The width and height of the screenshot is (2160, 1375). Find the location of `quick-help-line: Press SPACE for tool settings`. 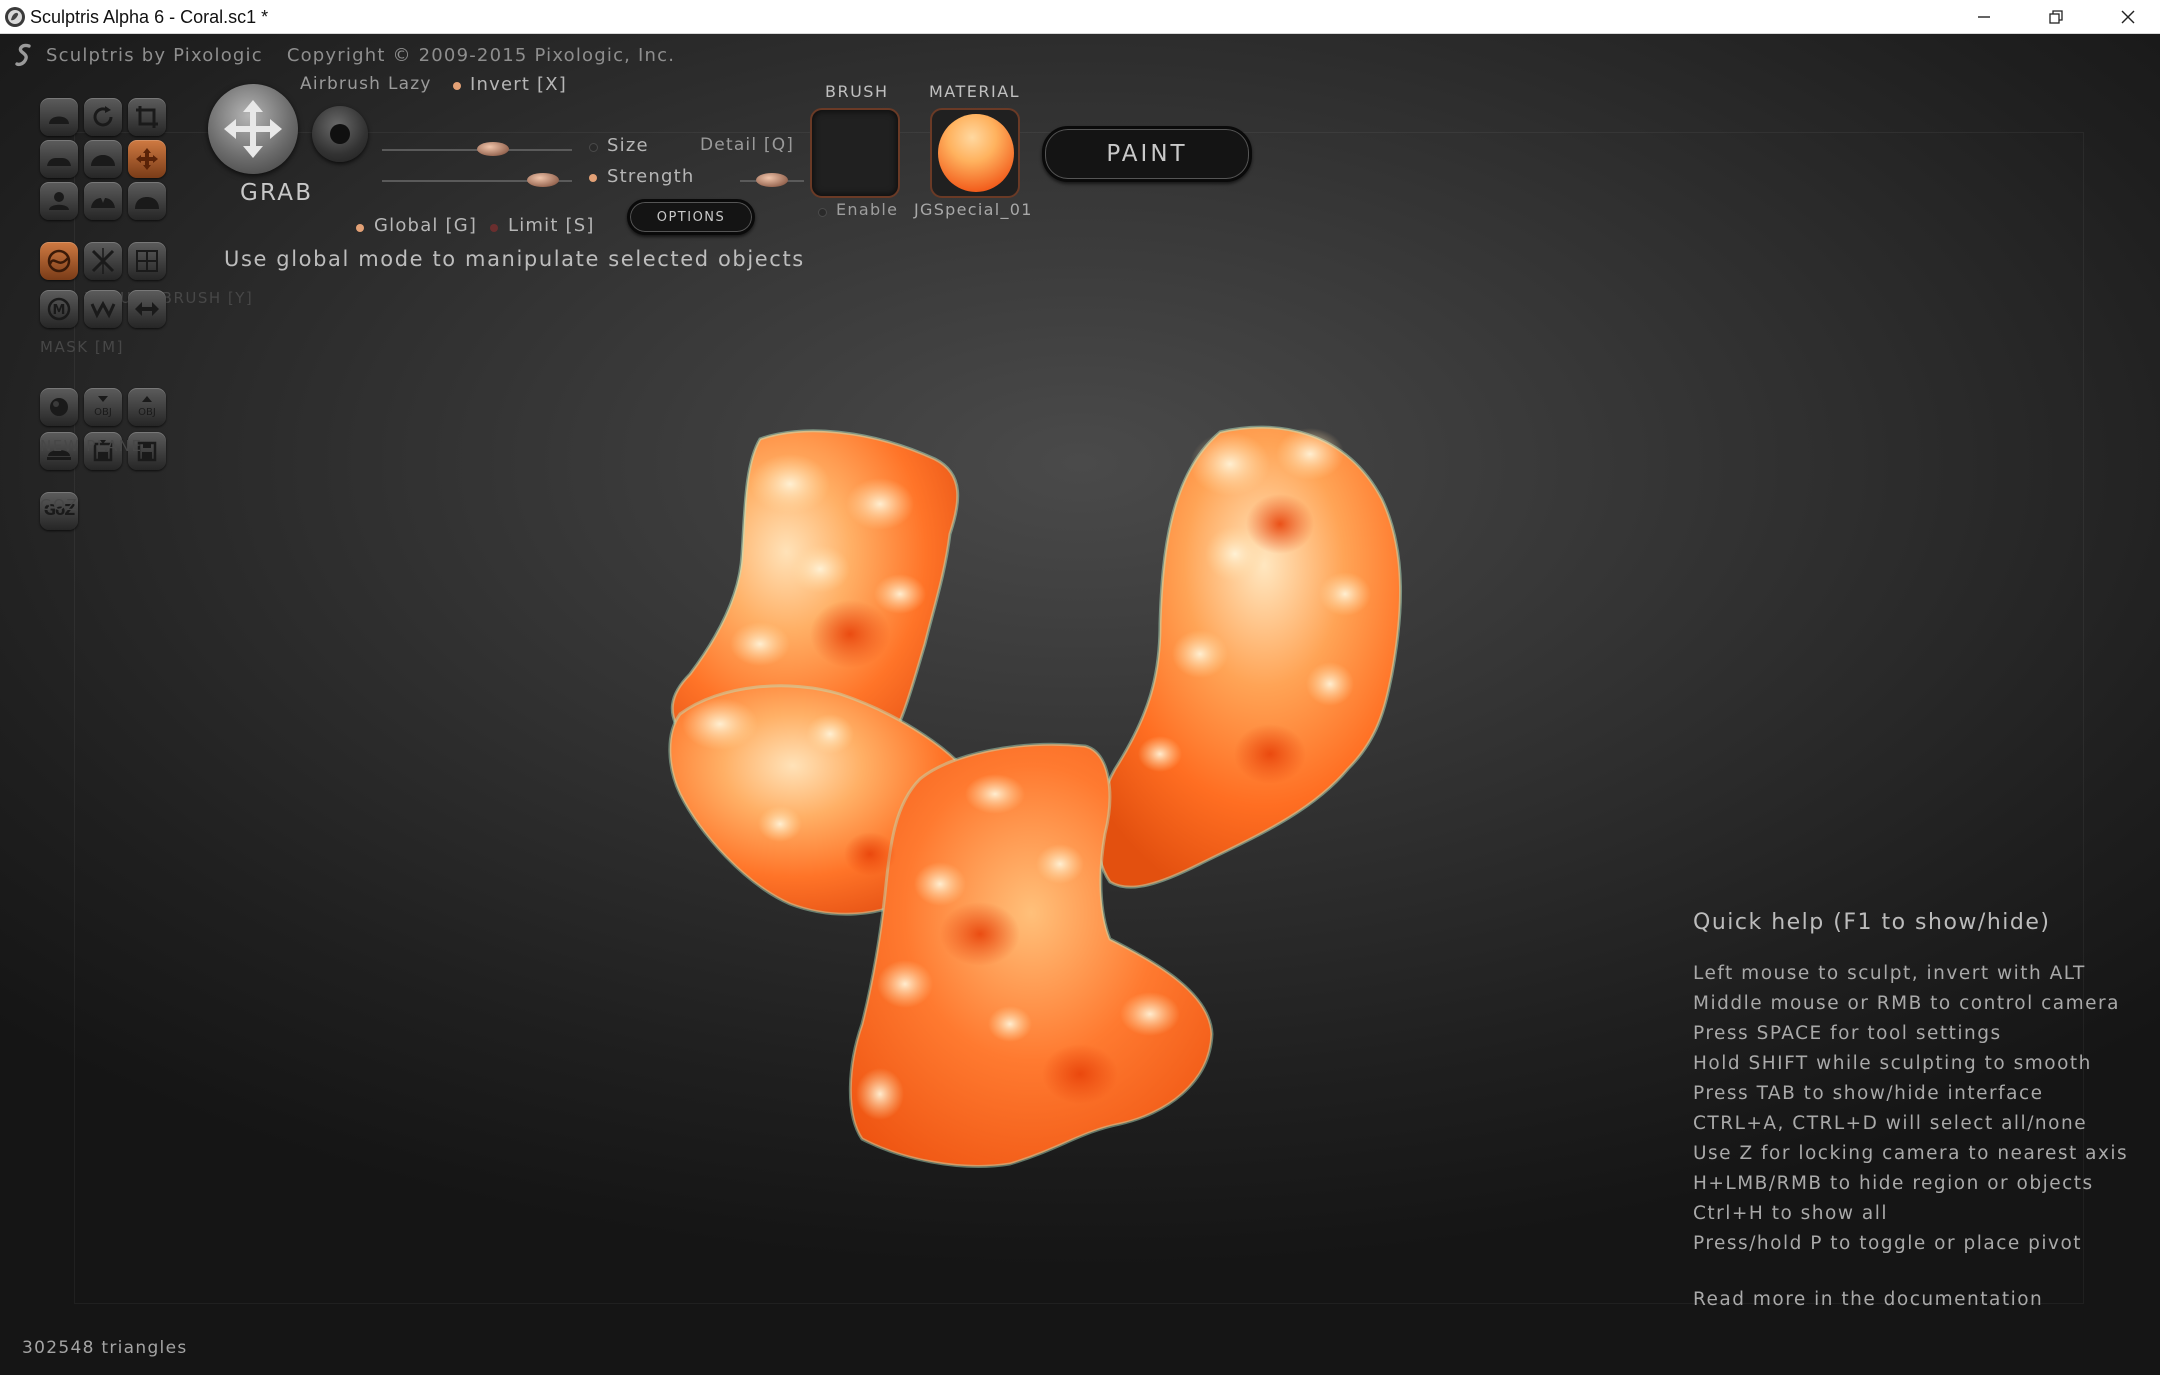

quick-help-line: Press SPACE for tool settings is located at coordinates (1847, 1033).